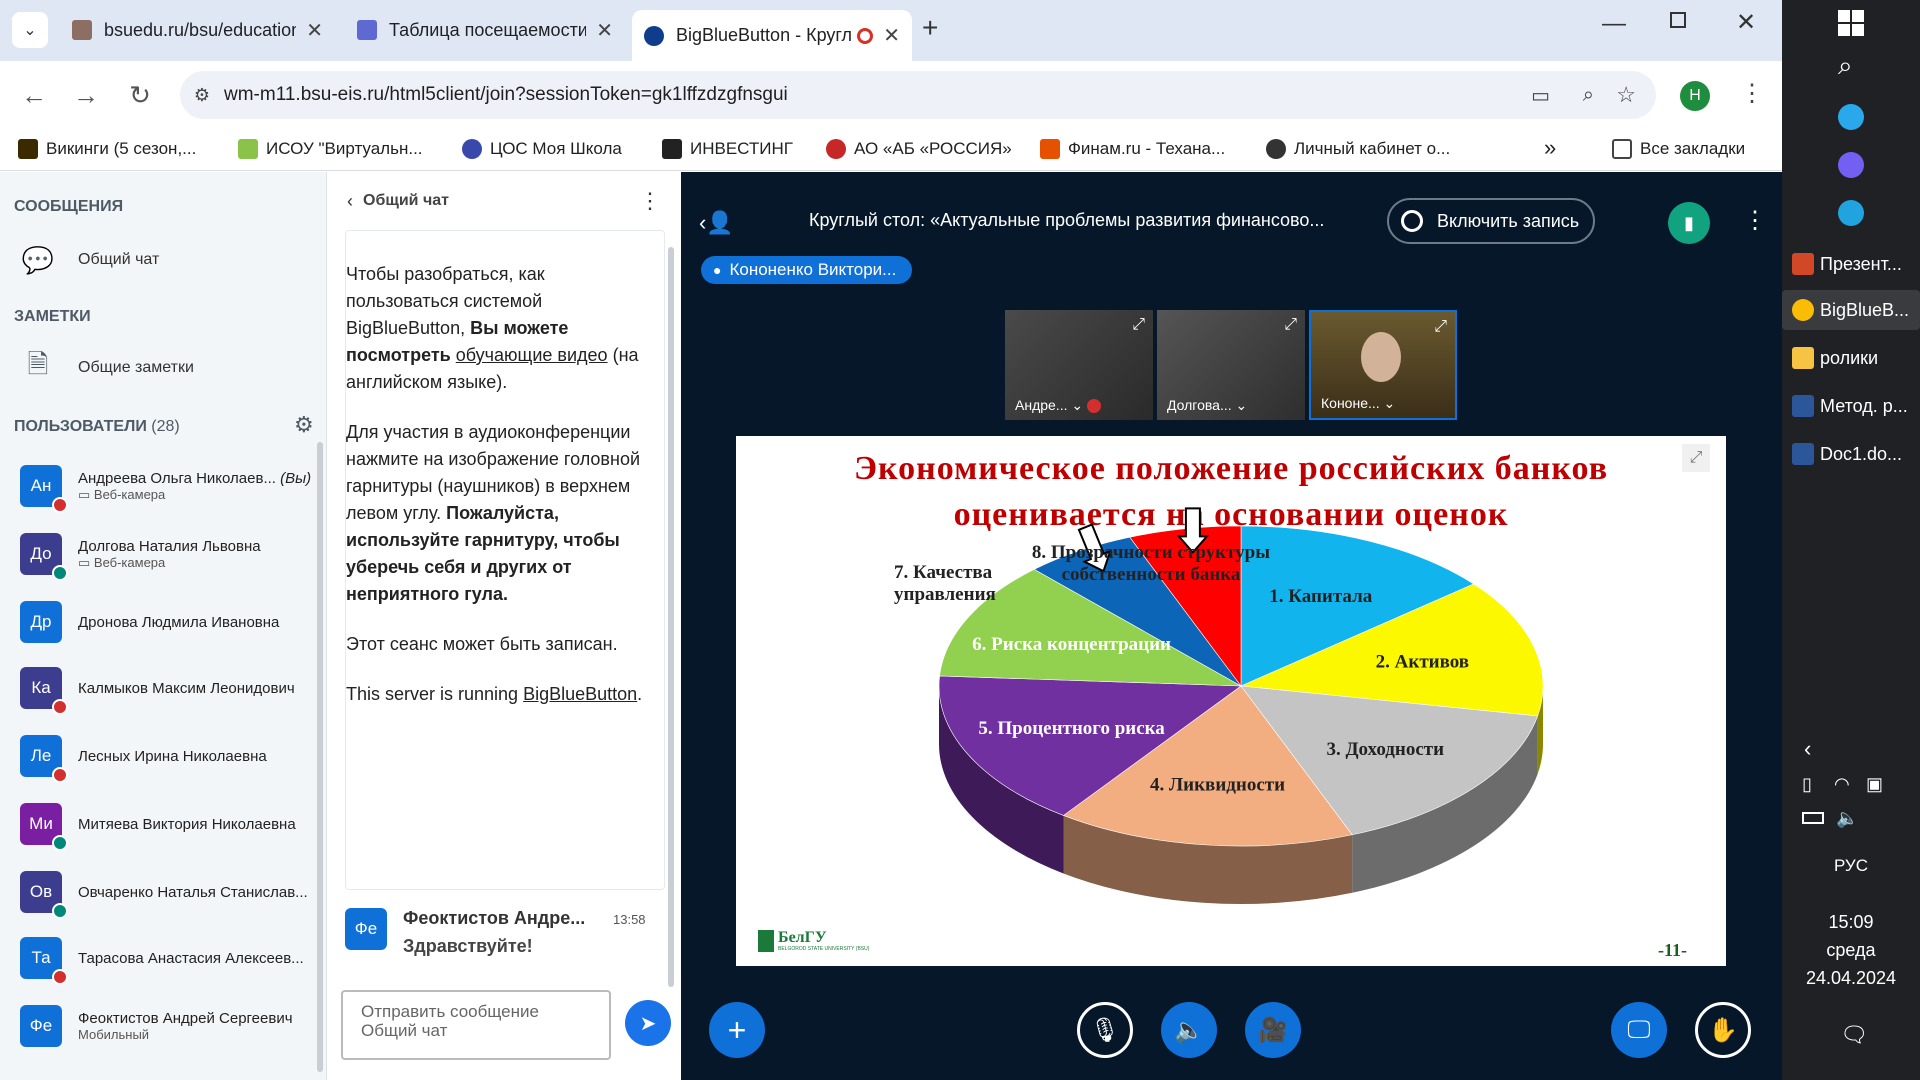 The height and width of the screenshot is (1080, 1920). Describe the element at coordinates (1231, 365) in the screenshot. I see `video-tile: ⤢ Долгова... ⌄` at that location.